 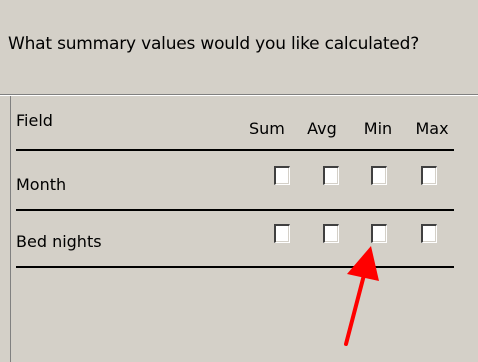 What do you see at coordinates (432, 128) in the screenshot?
I see `max-column-header: Max` at bounding box center [432, 128].